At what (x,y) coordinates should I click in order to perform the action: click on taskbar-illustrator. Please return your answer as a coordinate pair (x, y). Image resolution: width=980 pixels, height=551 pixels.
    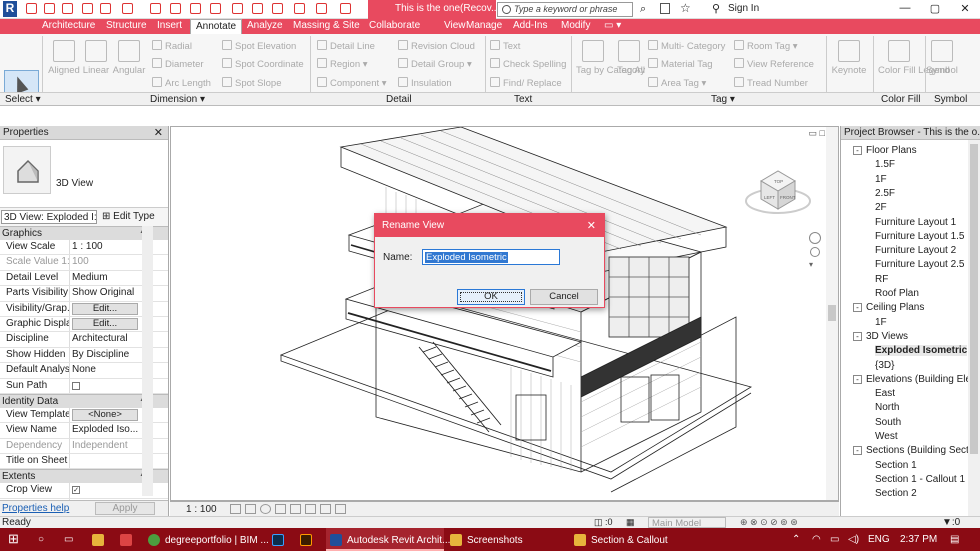
    Looking at the image, I should click on (308, 539).